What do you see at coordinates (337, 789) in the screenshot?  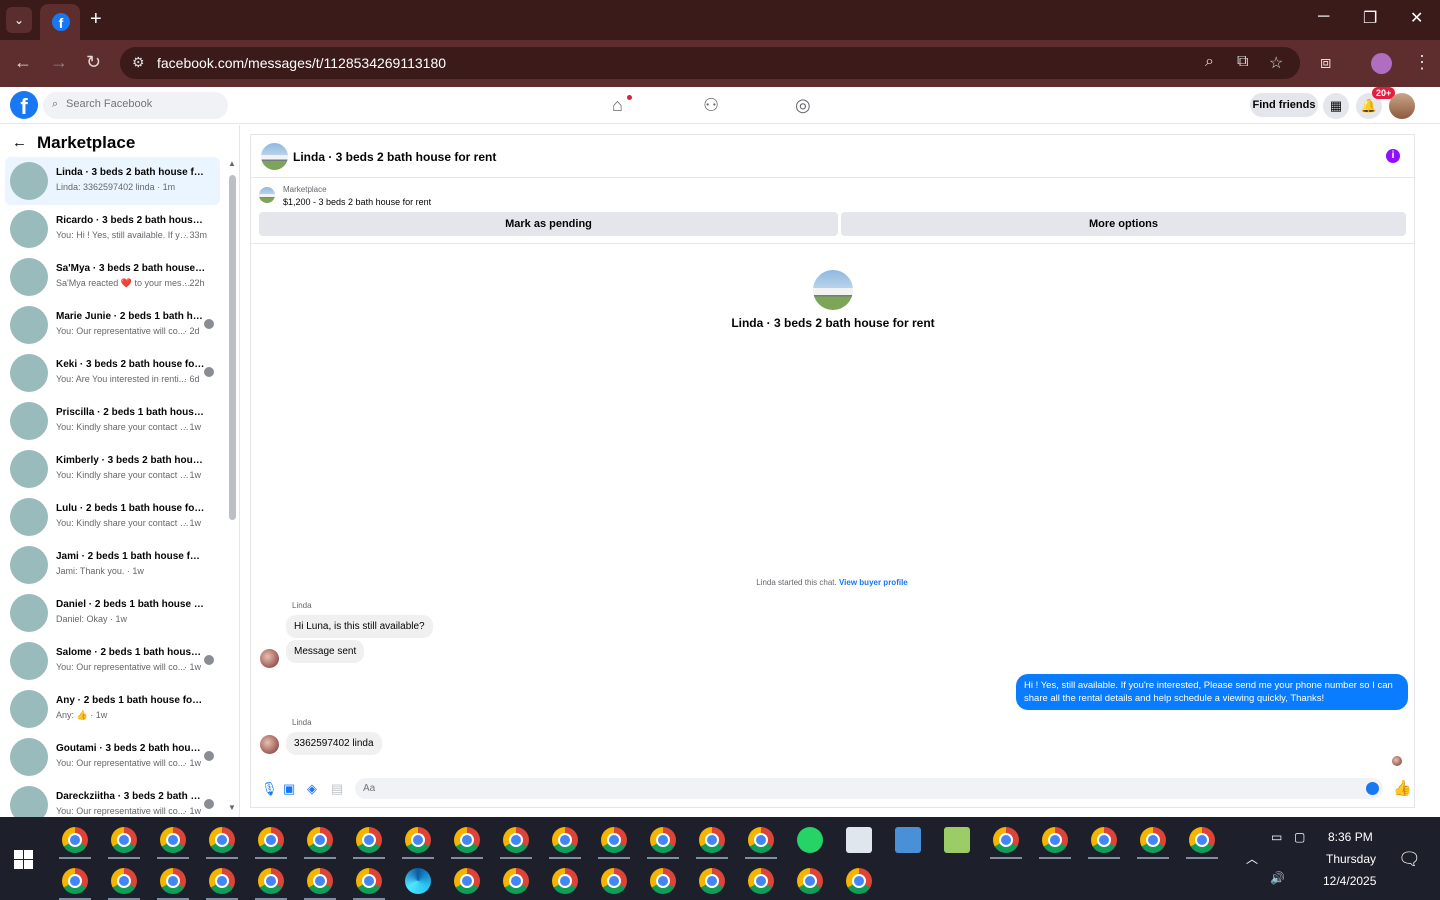 I see `gif-icon: ▤` at bounding box center [337, 789].